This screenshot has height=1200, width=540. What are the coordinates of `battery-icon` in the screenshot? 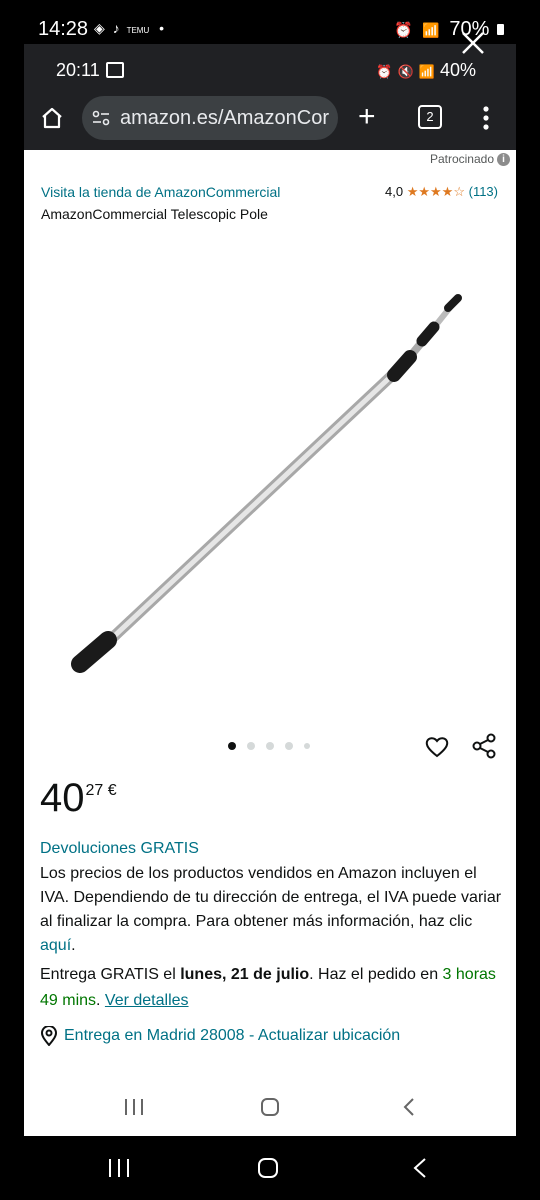 It's located at (500, 29).